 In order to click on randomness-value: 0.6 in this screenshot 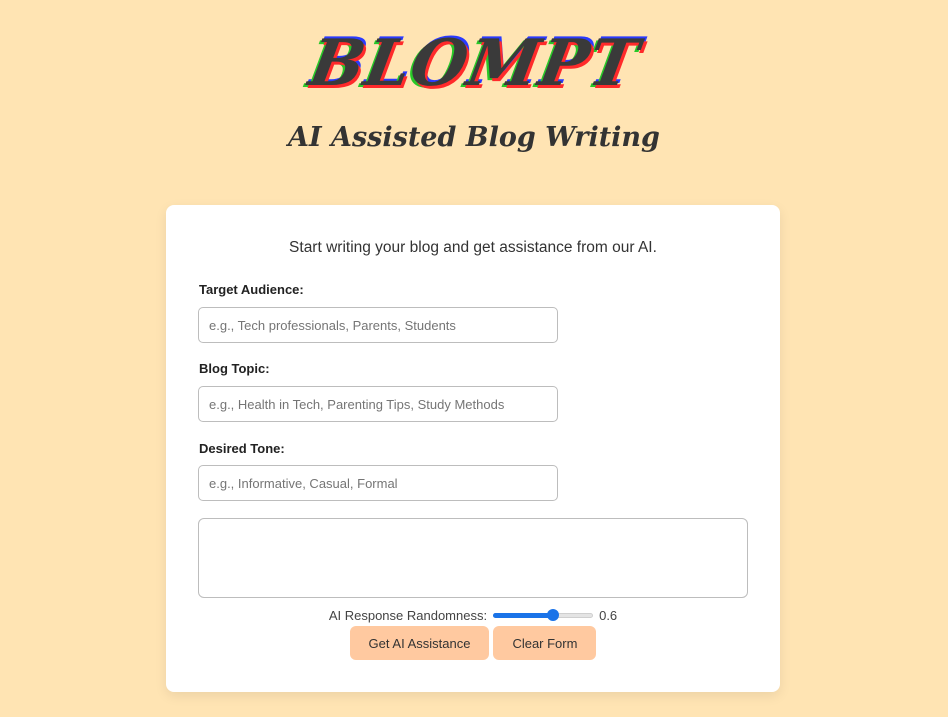, I will do `click(608, 615)`.